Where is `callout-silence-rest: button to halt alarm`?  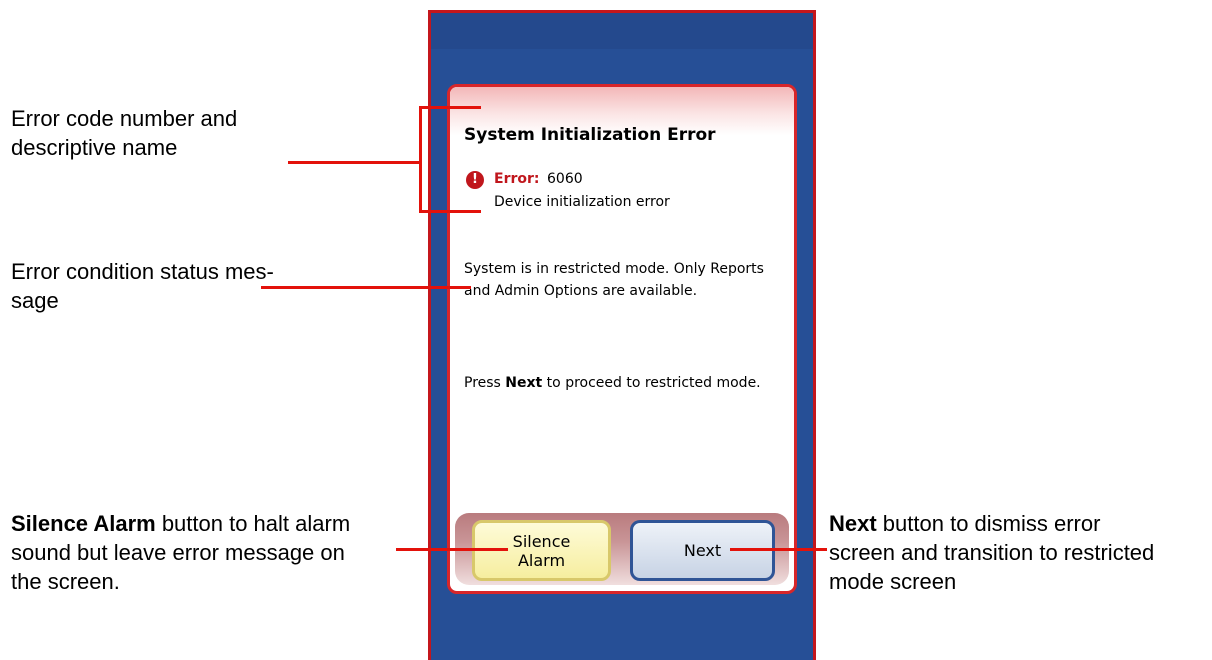 callout-silence-rest: button to halt alarm is located at coordinates (253, 523).